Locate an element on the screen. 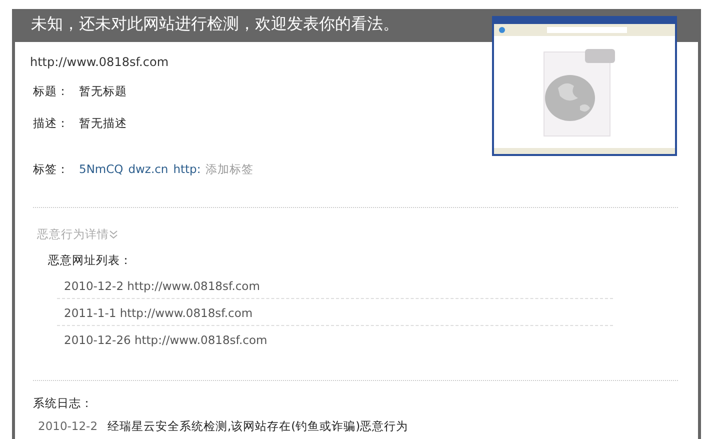 The width and height of the screenshot is (718, 439). field-label: 描述： is located at coordinates (51, 123).